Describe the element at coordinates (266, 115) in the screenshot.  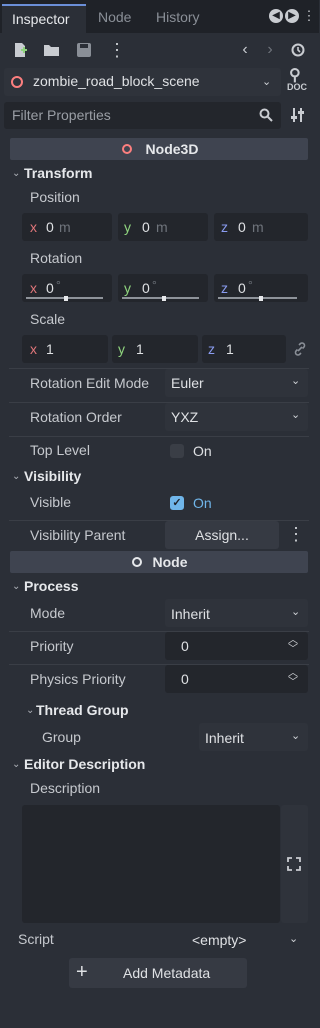
I see `search-icon` at that location.